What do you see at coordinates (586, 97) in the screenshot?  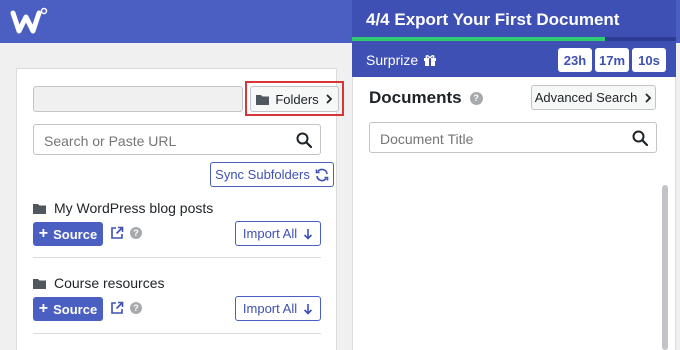 I see `advanced-search-label: Advanced Search` at bounding box center [586, 97].